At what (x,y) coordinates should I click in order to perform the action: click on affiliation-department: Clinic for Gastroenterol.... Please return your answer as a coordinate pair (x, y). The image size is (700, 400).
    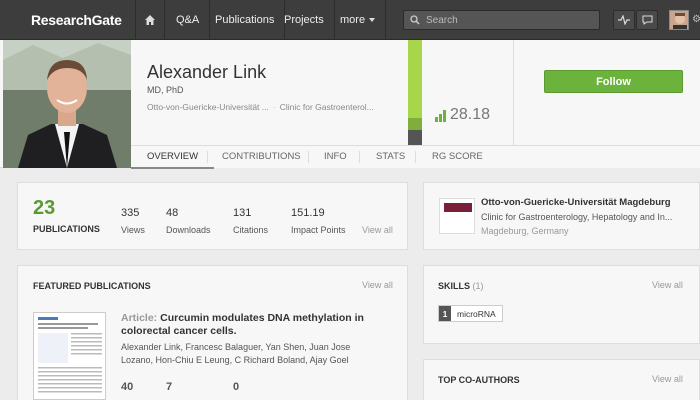
    Looking at the image, I should click on (327, 107).